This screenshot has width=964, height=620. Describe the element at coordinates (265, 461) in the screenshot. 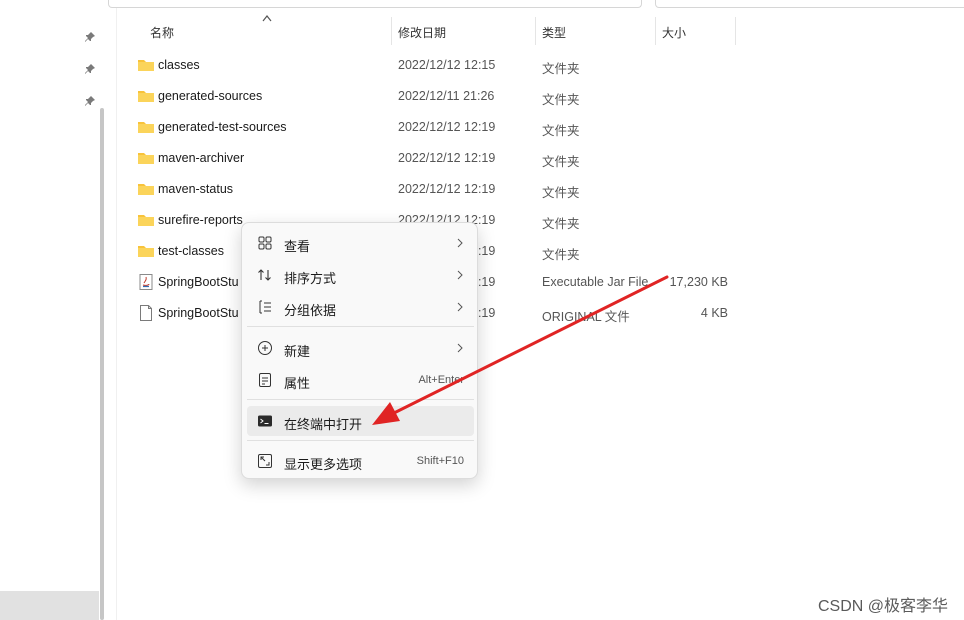

I see `expand-icon` at that location.